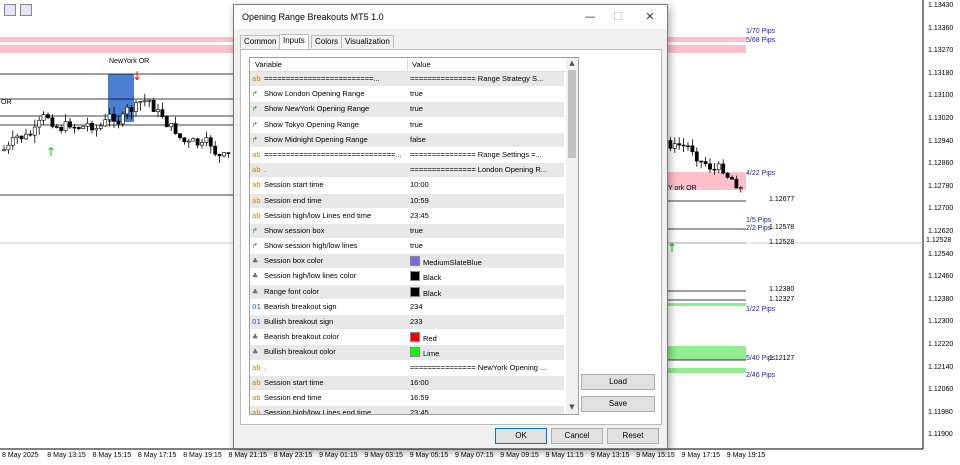 The width and height of the screenshot is (960, 465). I want to click on value-cell: 233, so click(485, 321).